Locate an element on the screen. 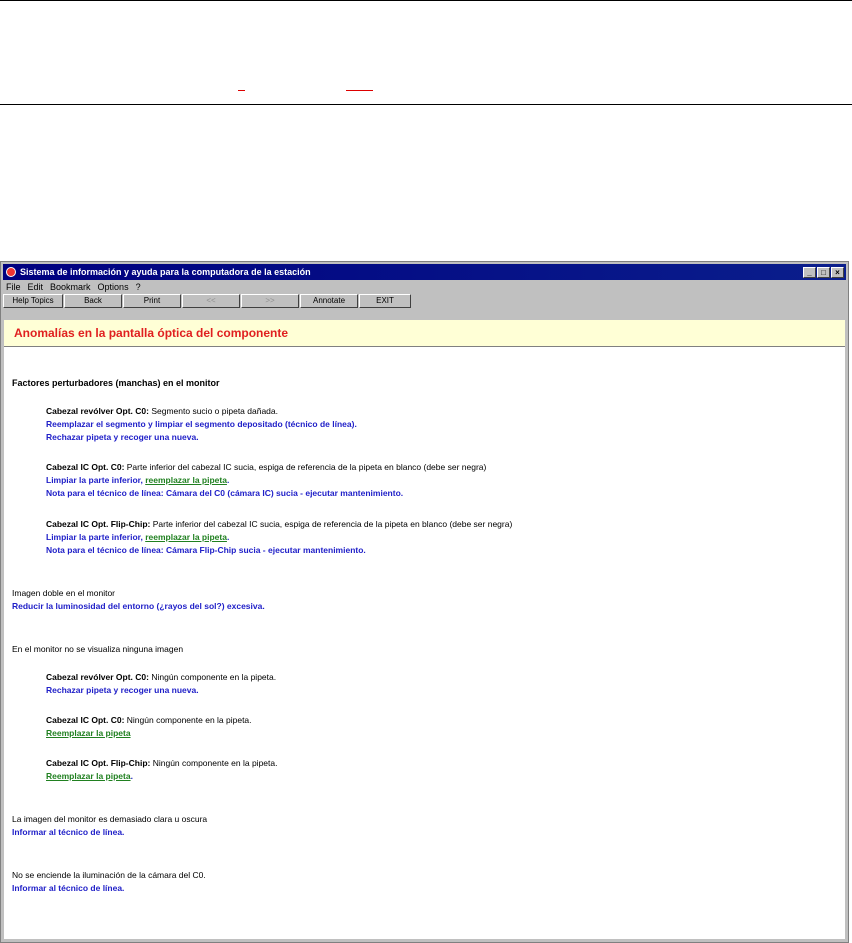  document-header-rule is located at coordinates (426, 104).